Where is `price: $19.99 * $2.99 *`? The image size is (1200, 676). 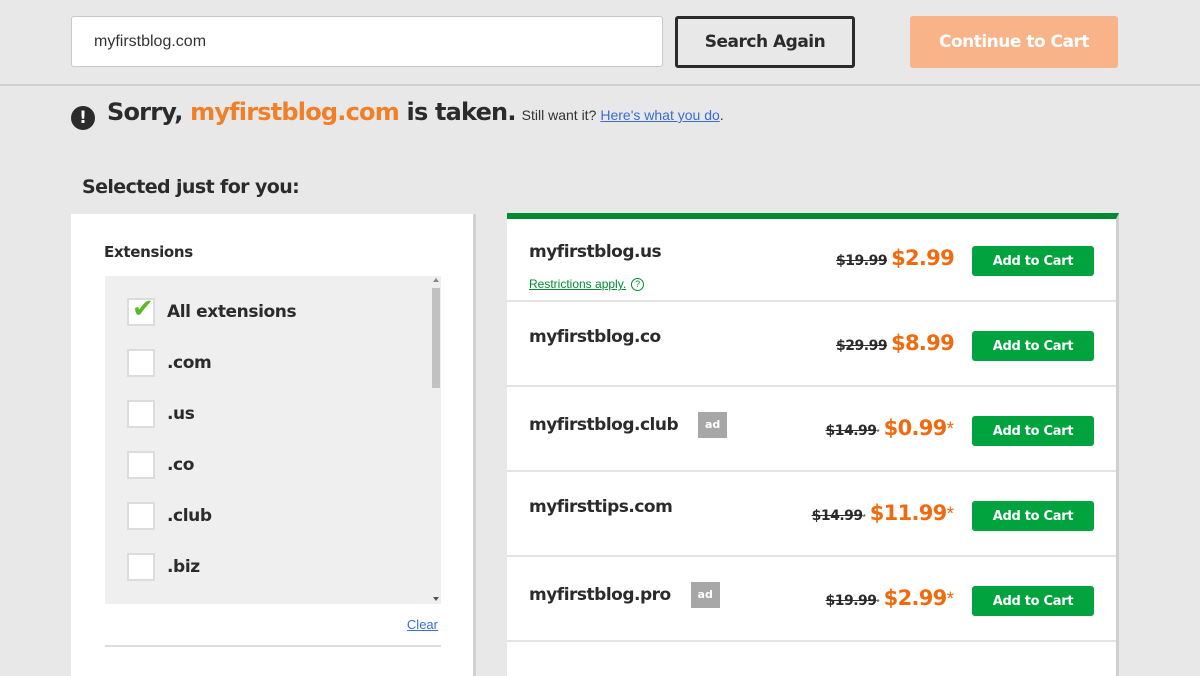 price: $19.99 * $2.99 * is located at coordinates (890, 598).